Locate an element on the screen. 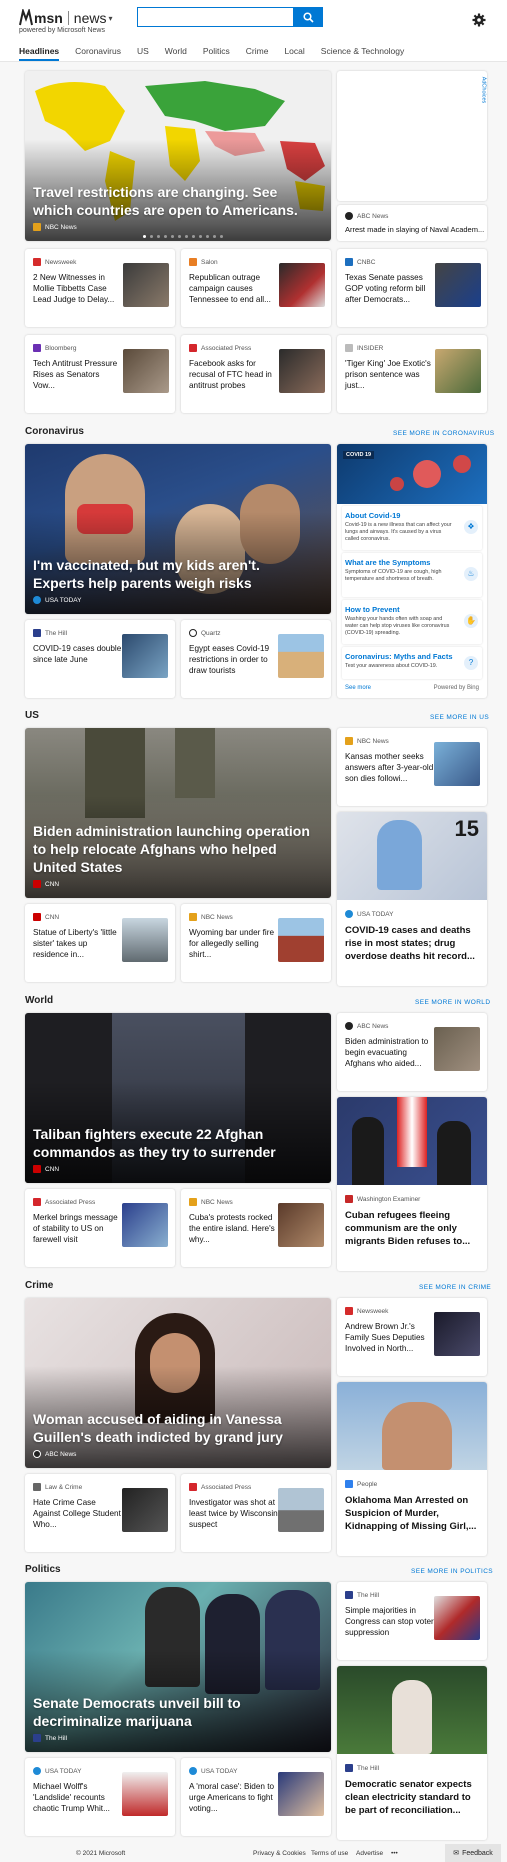  tab-headlines: Headlines is located at coordinates (39, 53).